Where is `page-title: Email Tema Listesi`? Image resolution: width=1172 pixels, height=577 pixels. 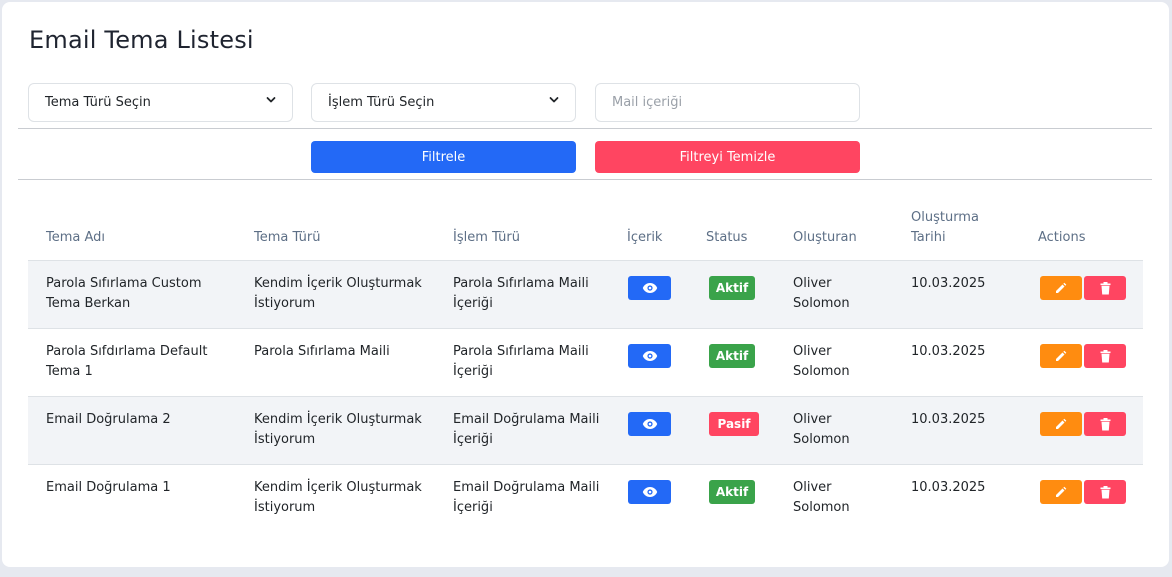 page-title: Email Tema Listesi is located at coordinates (141, 40).